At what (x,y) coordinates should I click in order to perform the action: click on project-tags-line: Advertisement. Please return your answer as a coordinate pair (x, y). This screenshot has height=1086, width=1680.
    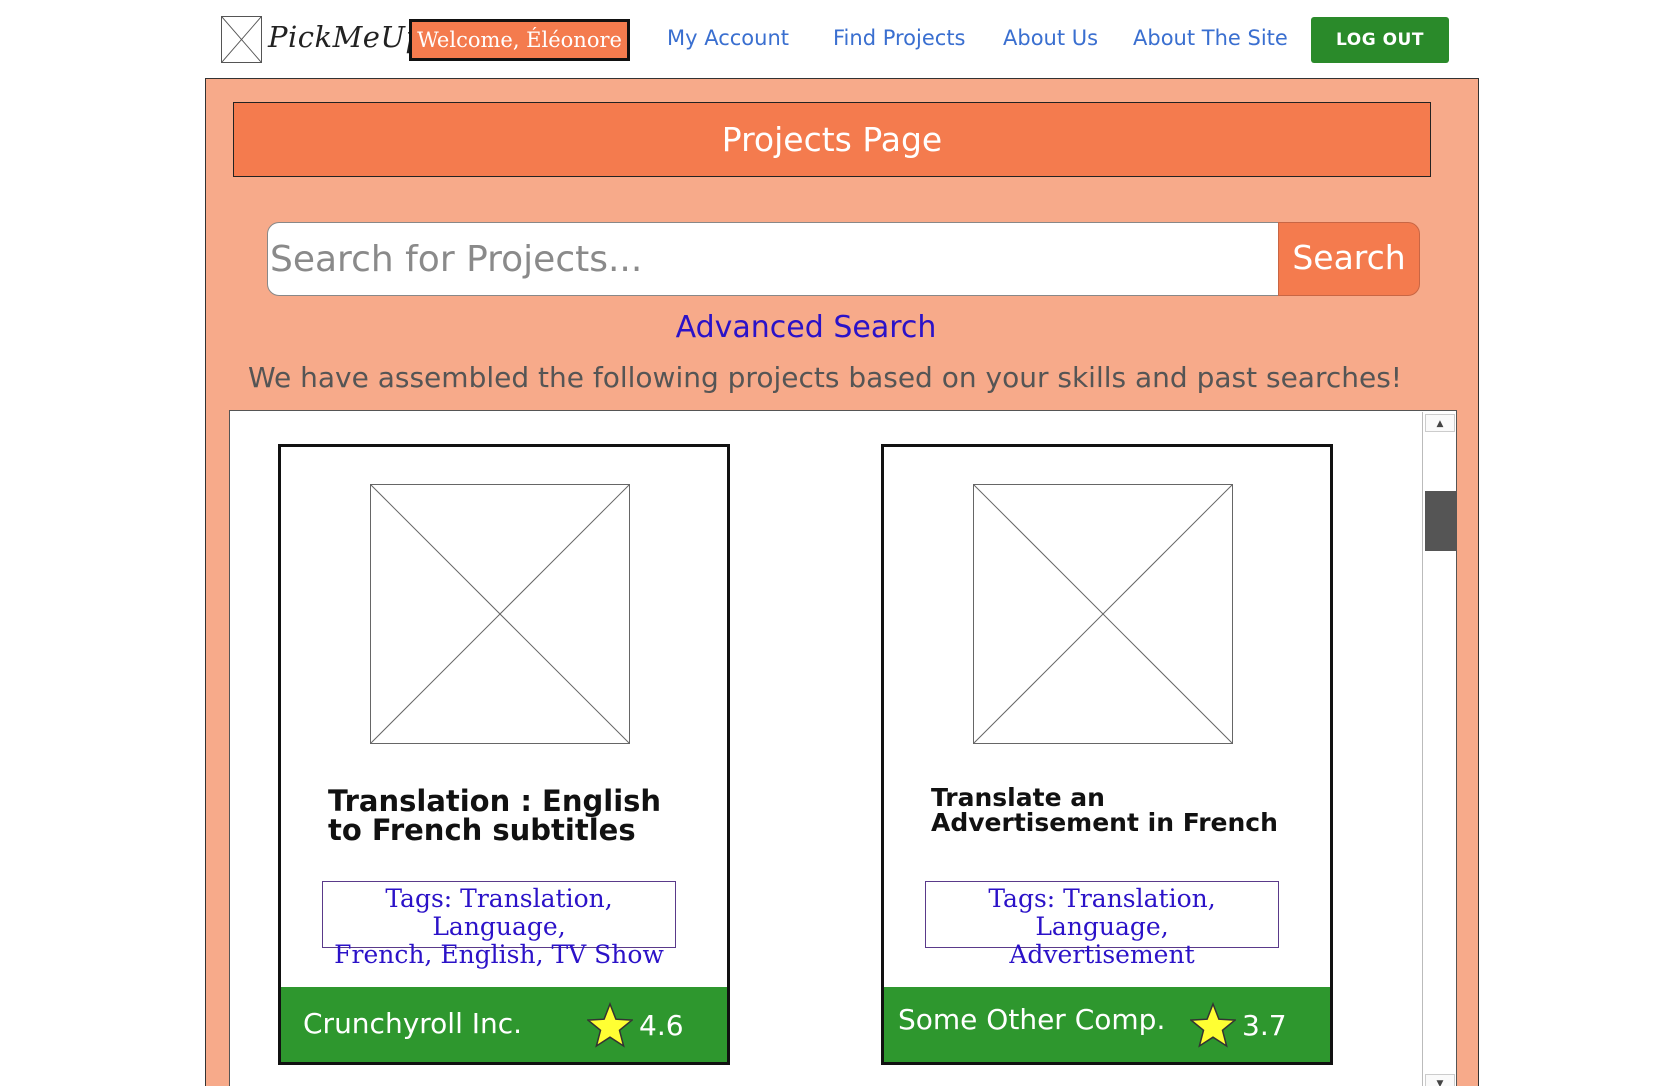
    Looking at the image, I should click on (1102, 954).